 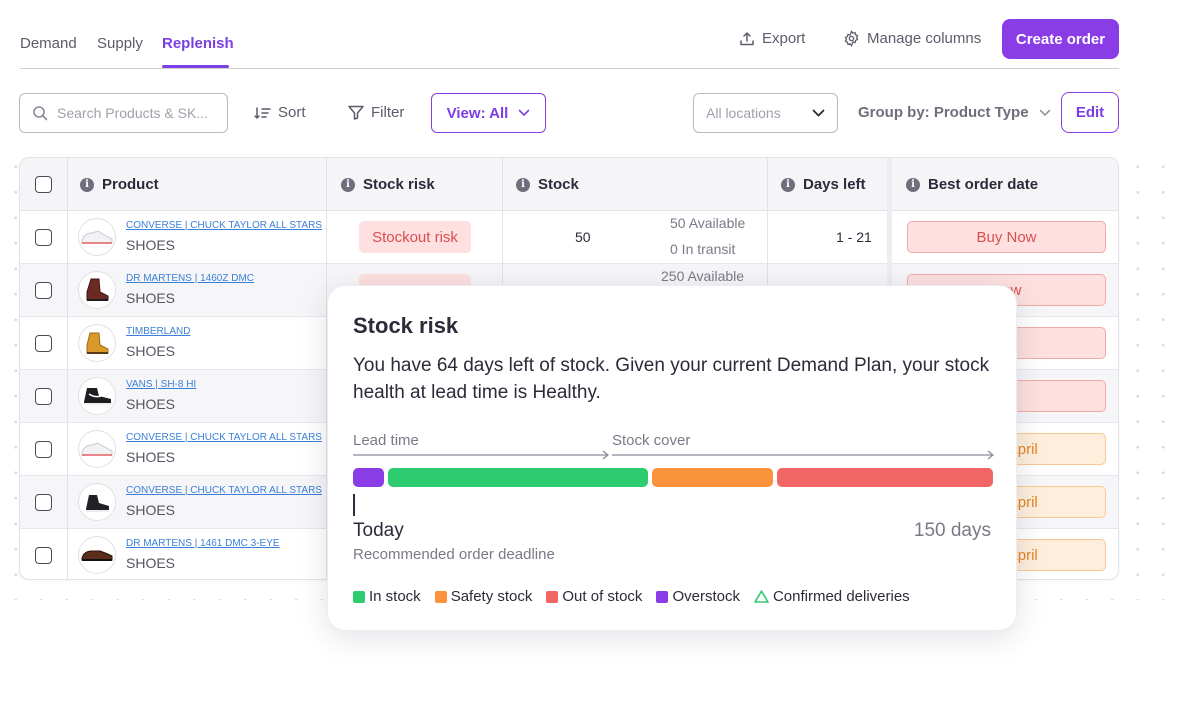 I want to click on column-label: Stock, so click(x=558, y=184).